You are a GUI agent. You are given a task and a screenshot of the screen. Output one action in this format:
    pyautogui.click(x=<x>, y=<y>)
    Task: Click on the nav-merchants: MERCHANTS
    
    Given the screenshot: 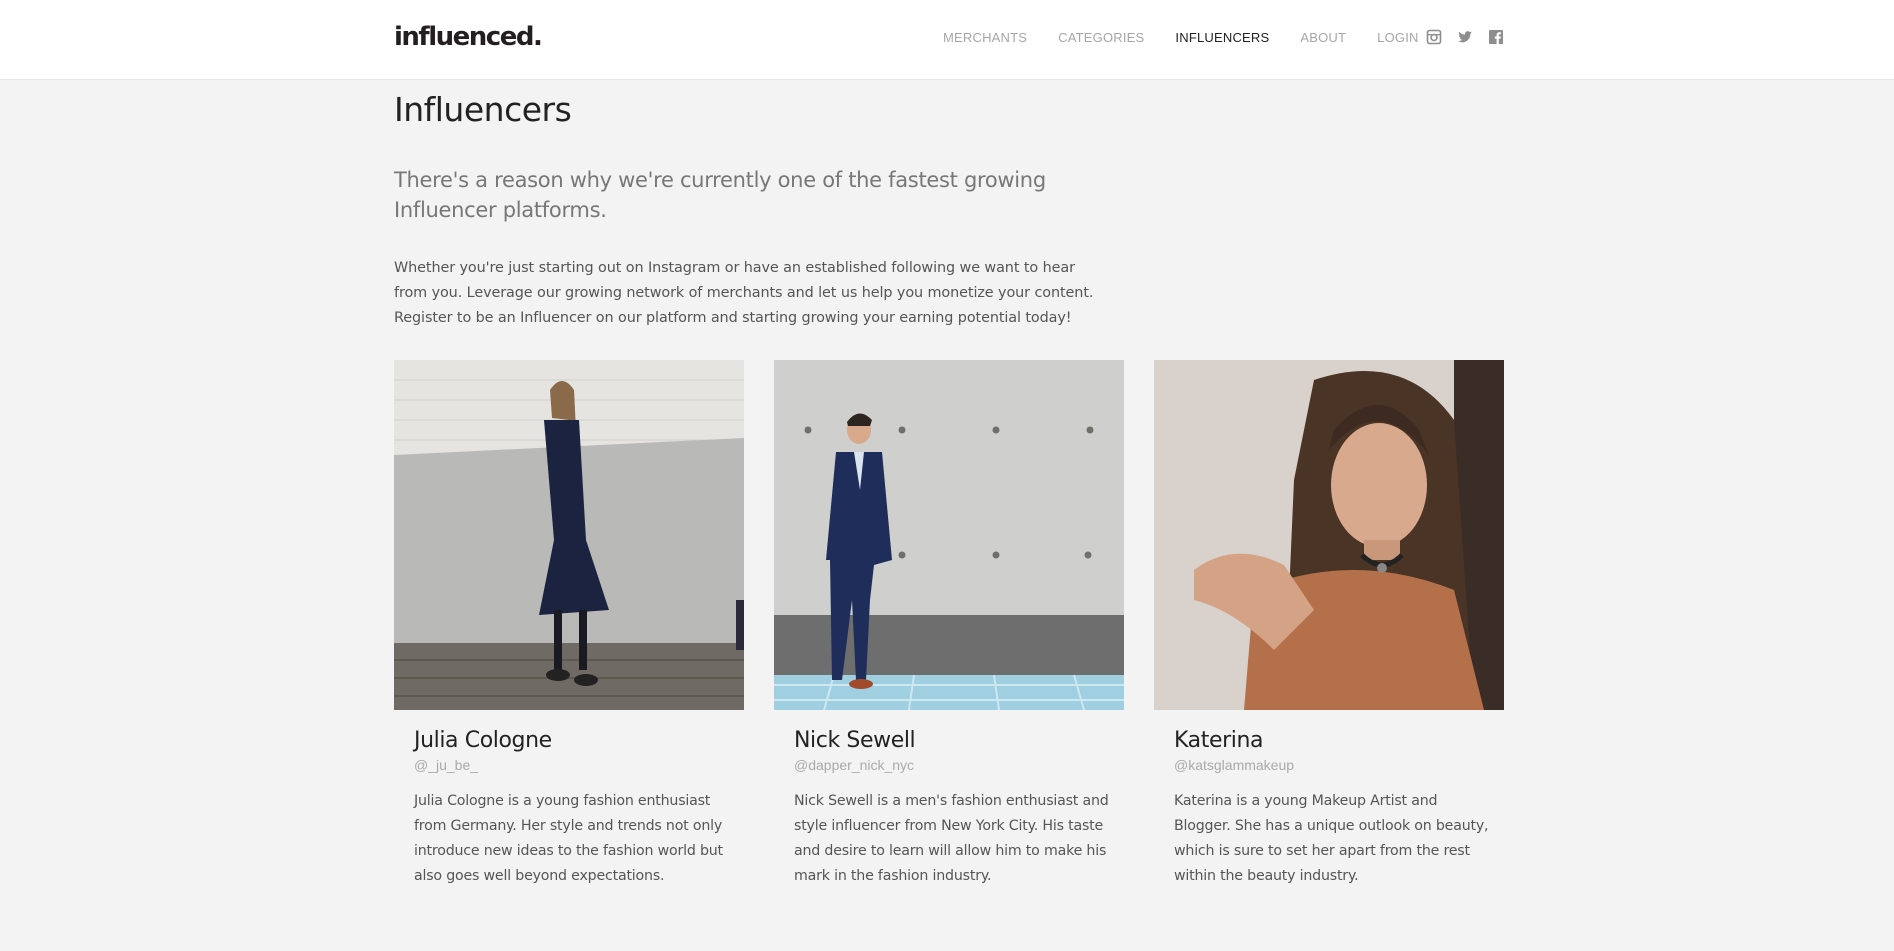 What is the action you would take?
    pyautogui.click(x=985, y=38)
    